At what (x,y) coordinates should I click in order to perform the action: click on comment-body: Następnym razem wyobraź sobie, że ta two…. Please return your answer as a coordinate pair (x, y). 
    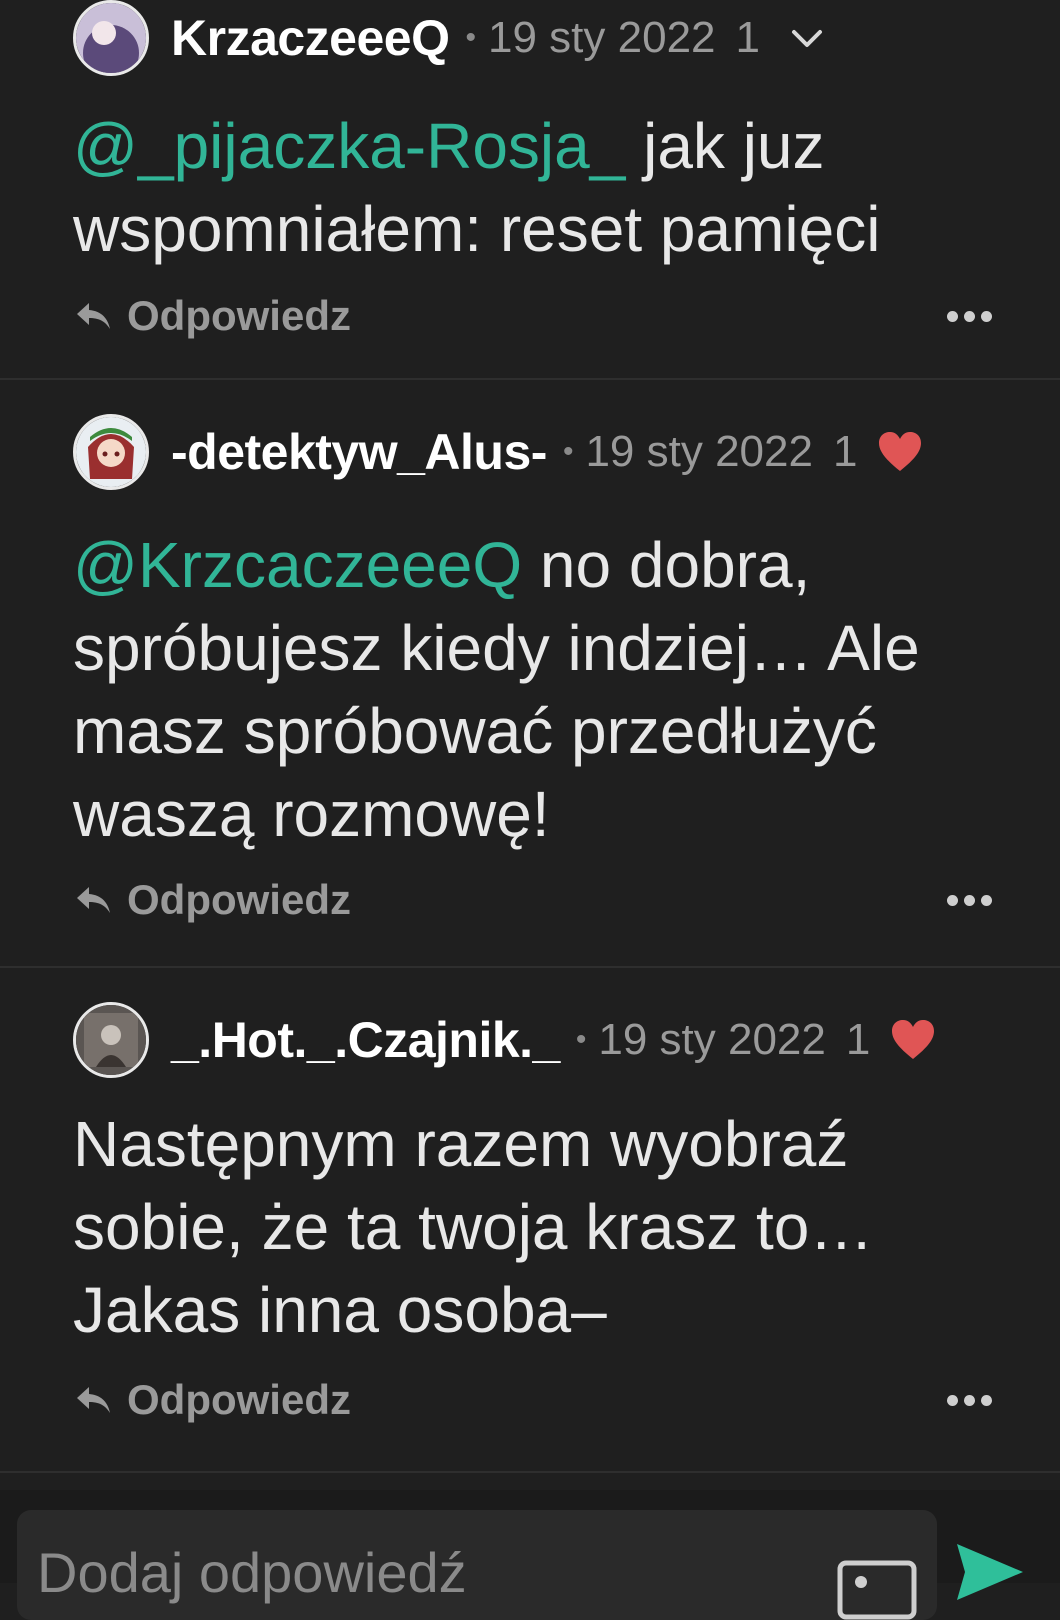
    Looking at the image, I should click on (473, 1227).